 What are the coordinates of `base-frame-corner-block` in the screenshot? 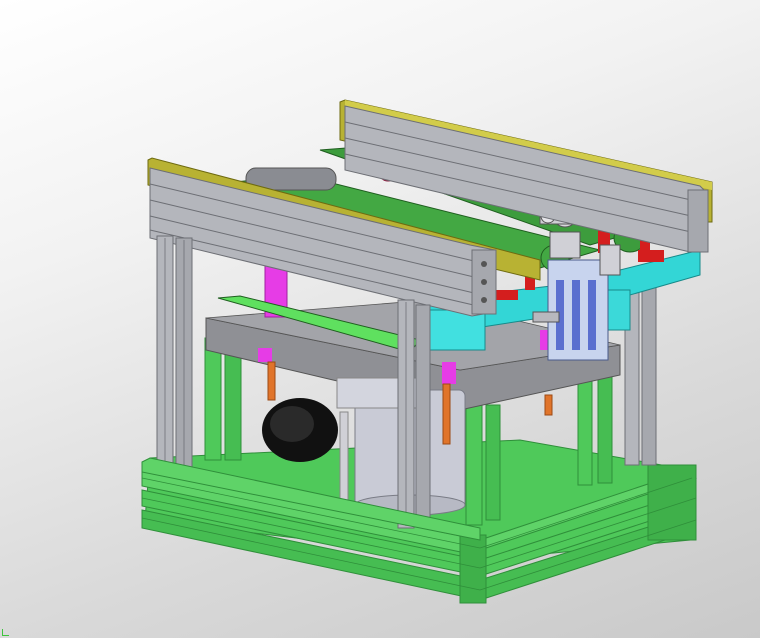 It's located at (473, 569).